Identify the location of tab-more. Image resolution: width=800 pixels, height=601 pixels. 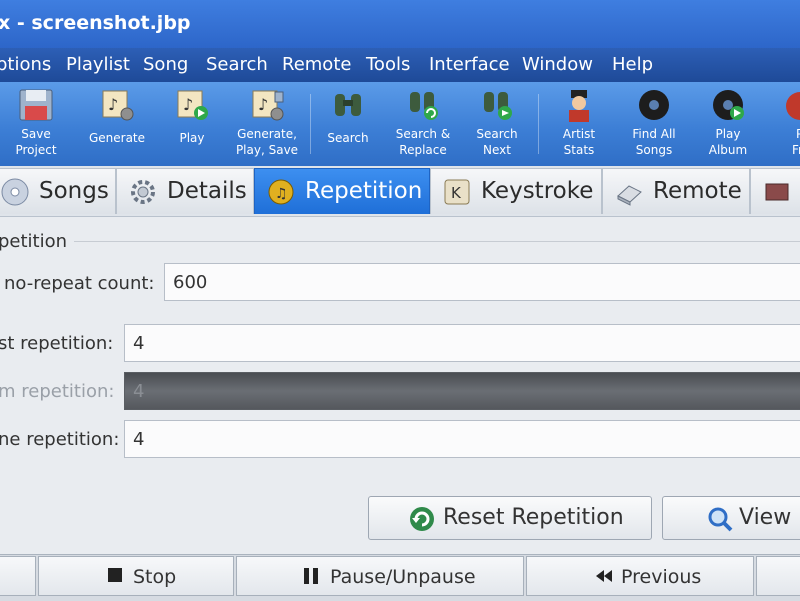
(775, 191).